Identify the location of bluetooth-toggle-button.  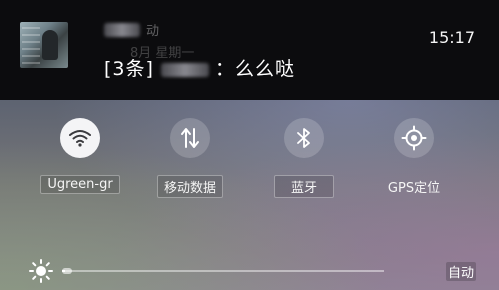
(304, 138).